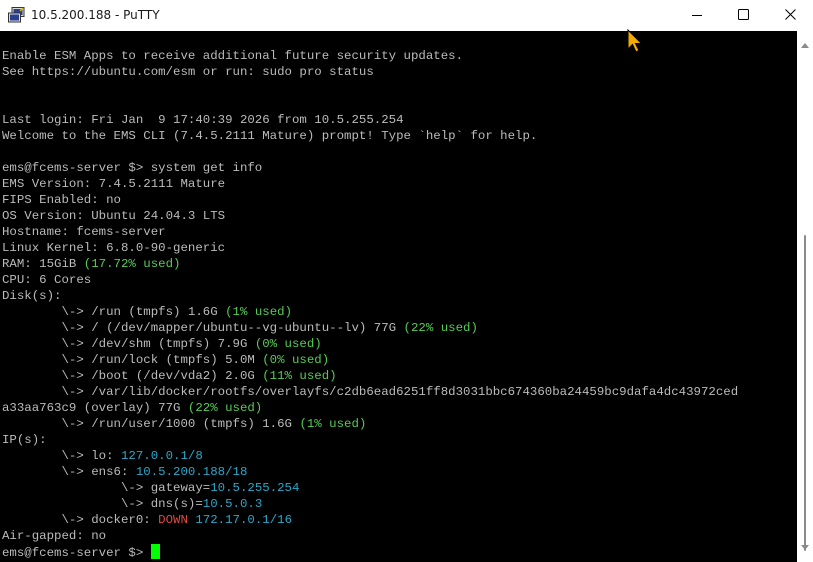 The width and height of the screenshot is (813, 562). What do you see at coordinates (47, 280) in the screenshot?
I see `terminal-line: CPU: 6 Cores` at bounding box center [47, 280].